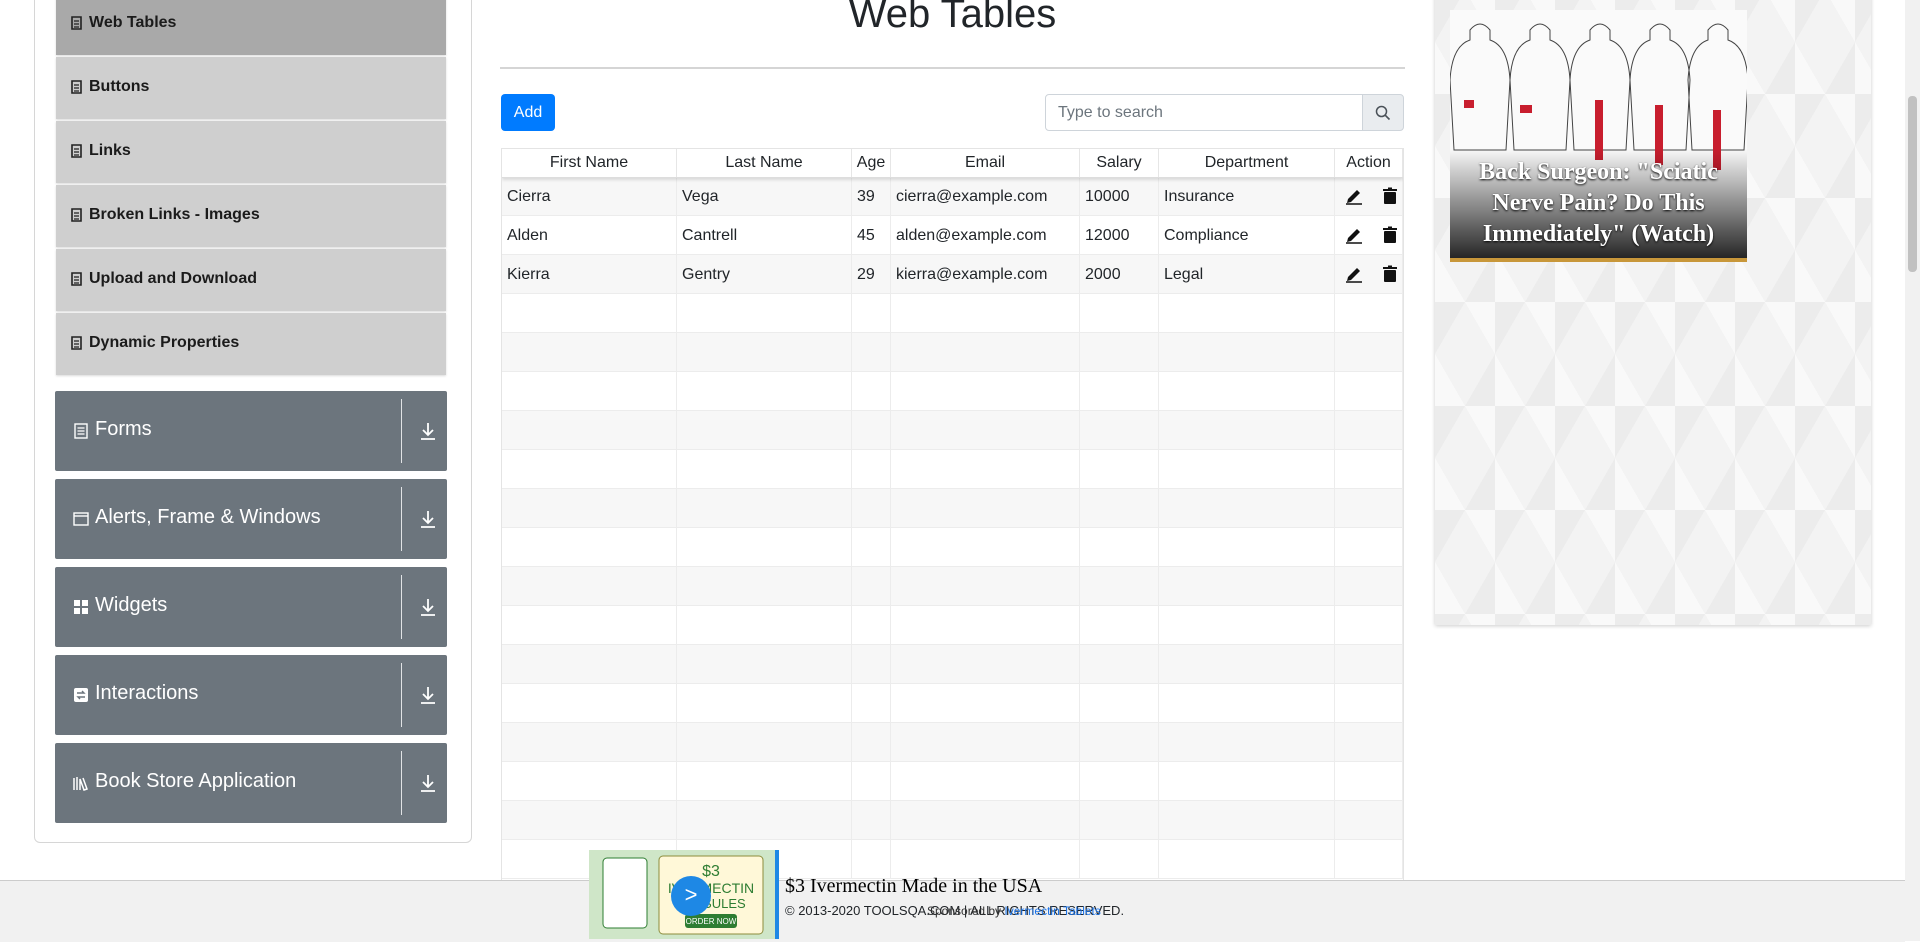 This screenshot has width=1920, height=944. I want to click on sidebar-item-dynamic-properties: Dynamic Properties, so click(251, 344).